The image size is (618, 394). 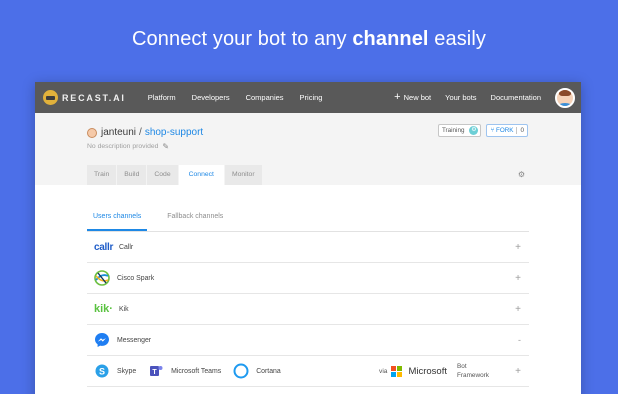 I want to click on nav-platform: Platform, so click(x=162, y=97).